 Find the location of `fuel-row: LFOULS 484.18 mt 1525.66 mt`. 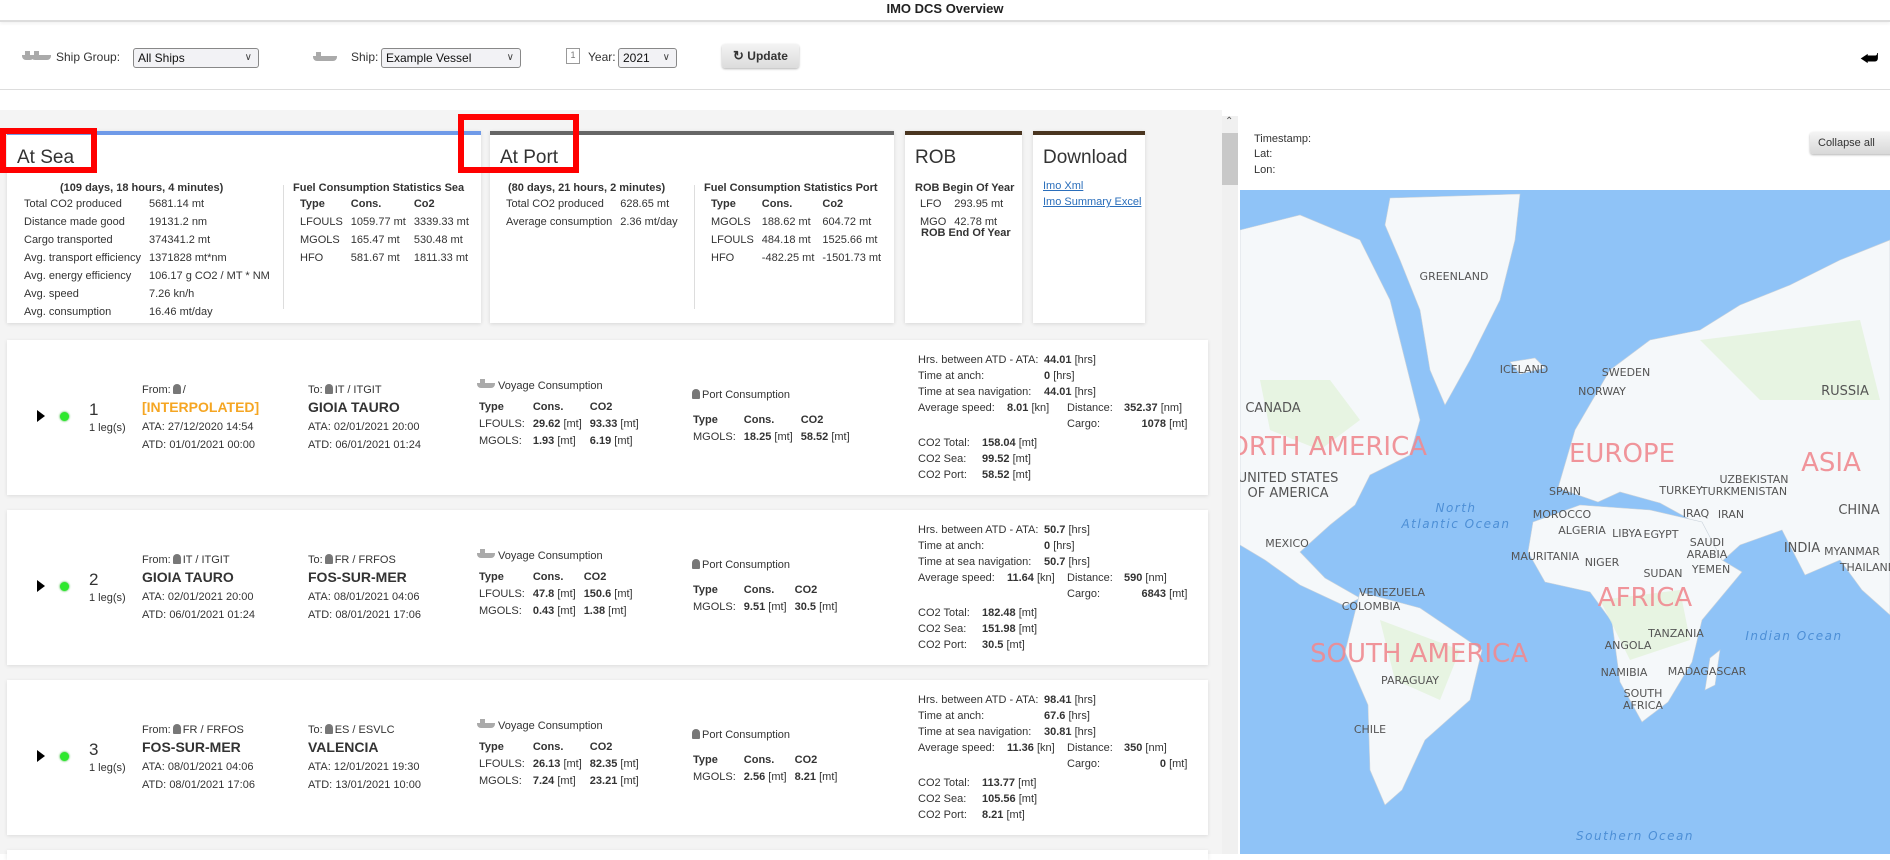

fuel-row: LFOULS 484.18 mt 1525.66 mt is located at coordinates (799, 240).